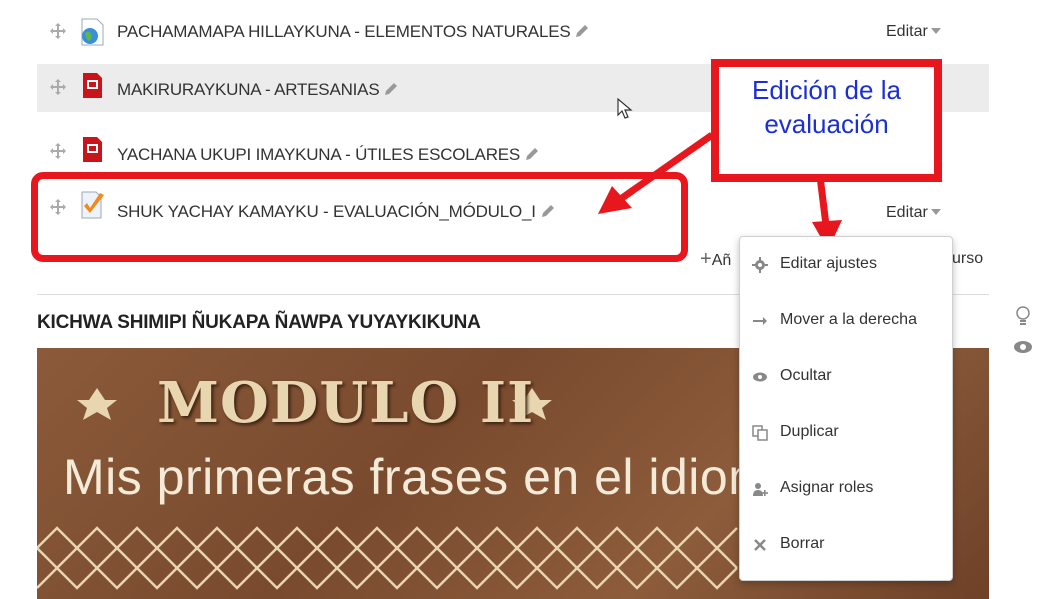  Describe the element at coordinates (809, 431) in the screenshot. I see `menu-item-label: Duplicar` at that location.